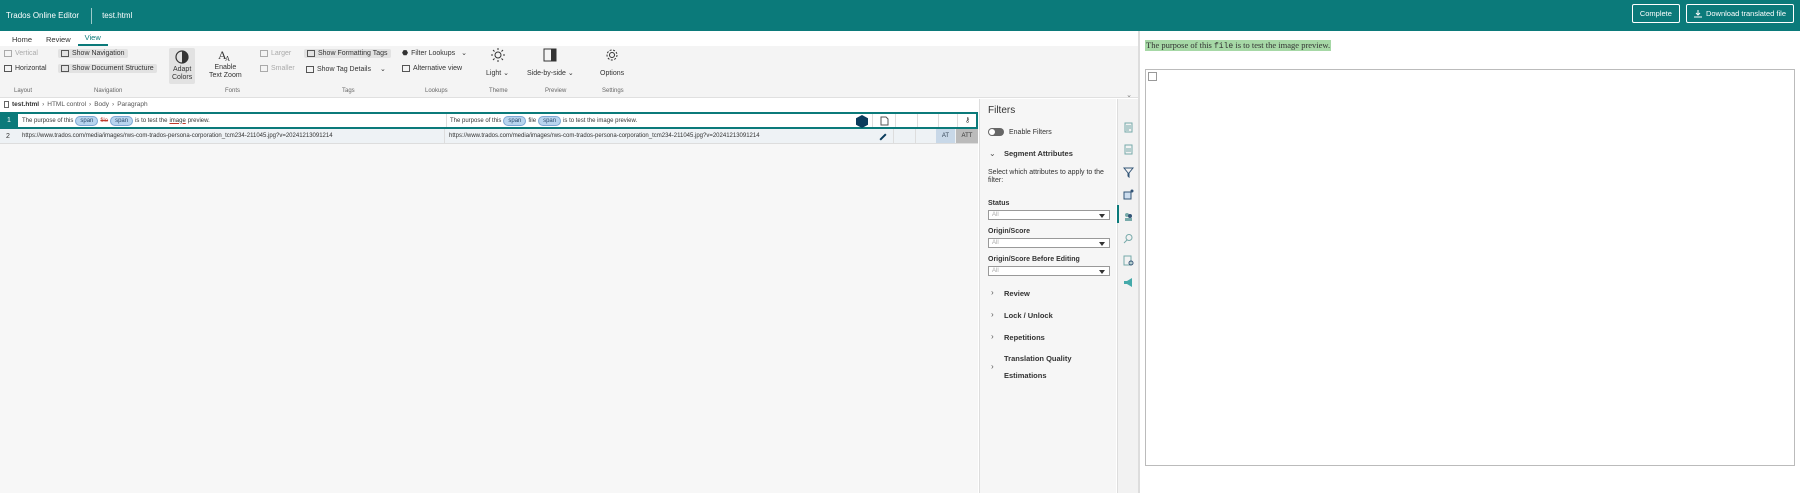  I want to click on layout-vertical-button: Vertical, so click(21, 53).